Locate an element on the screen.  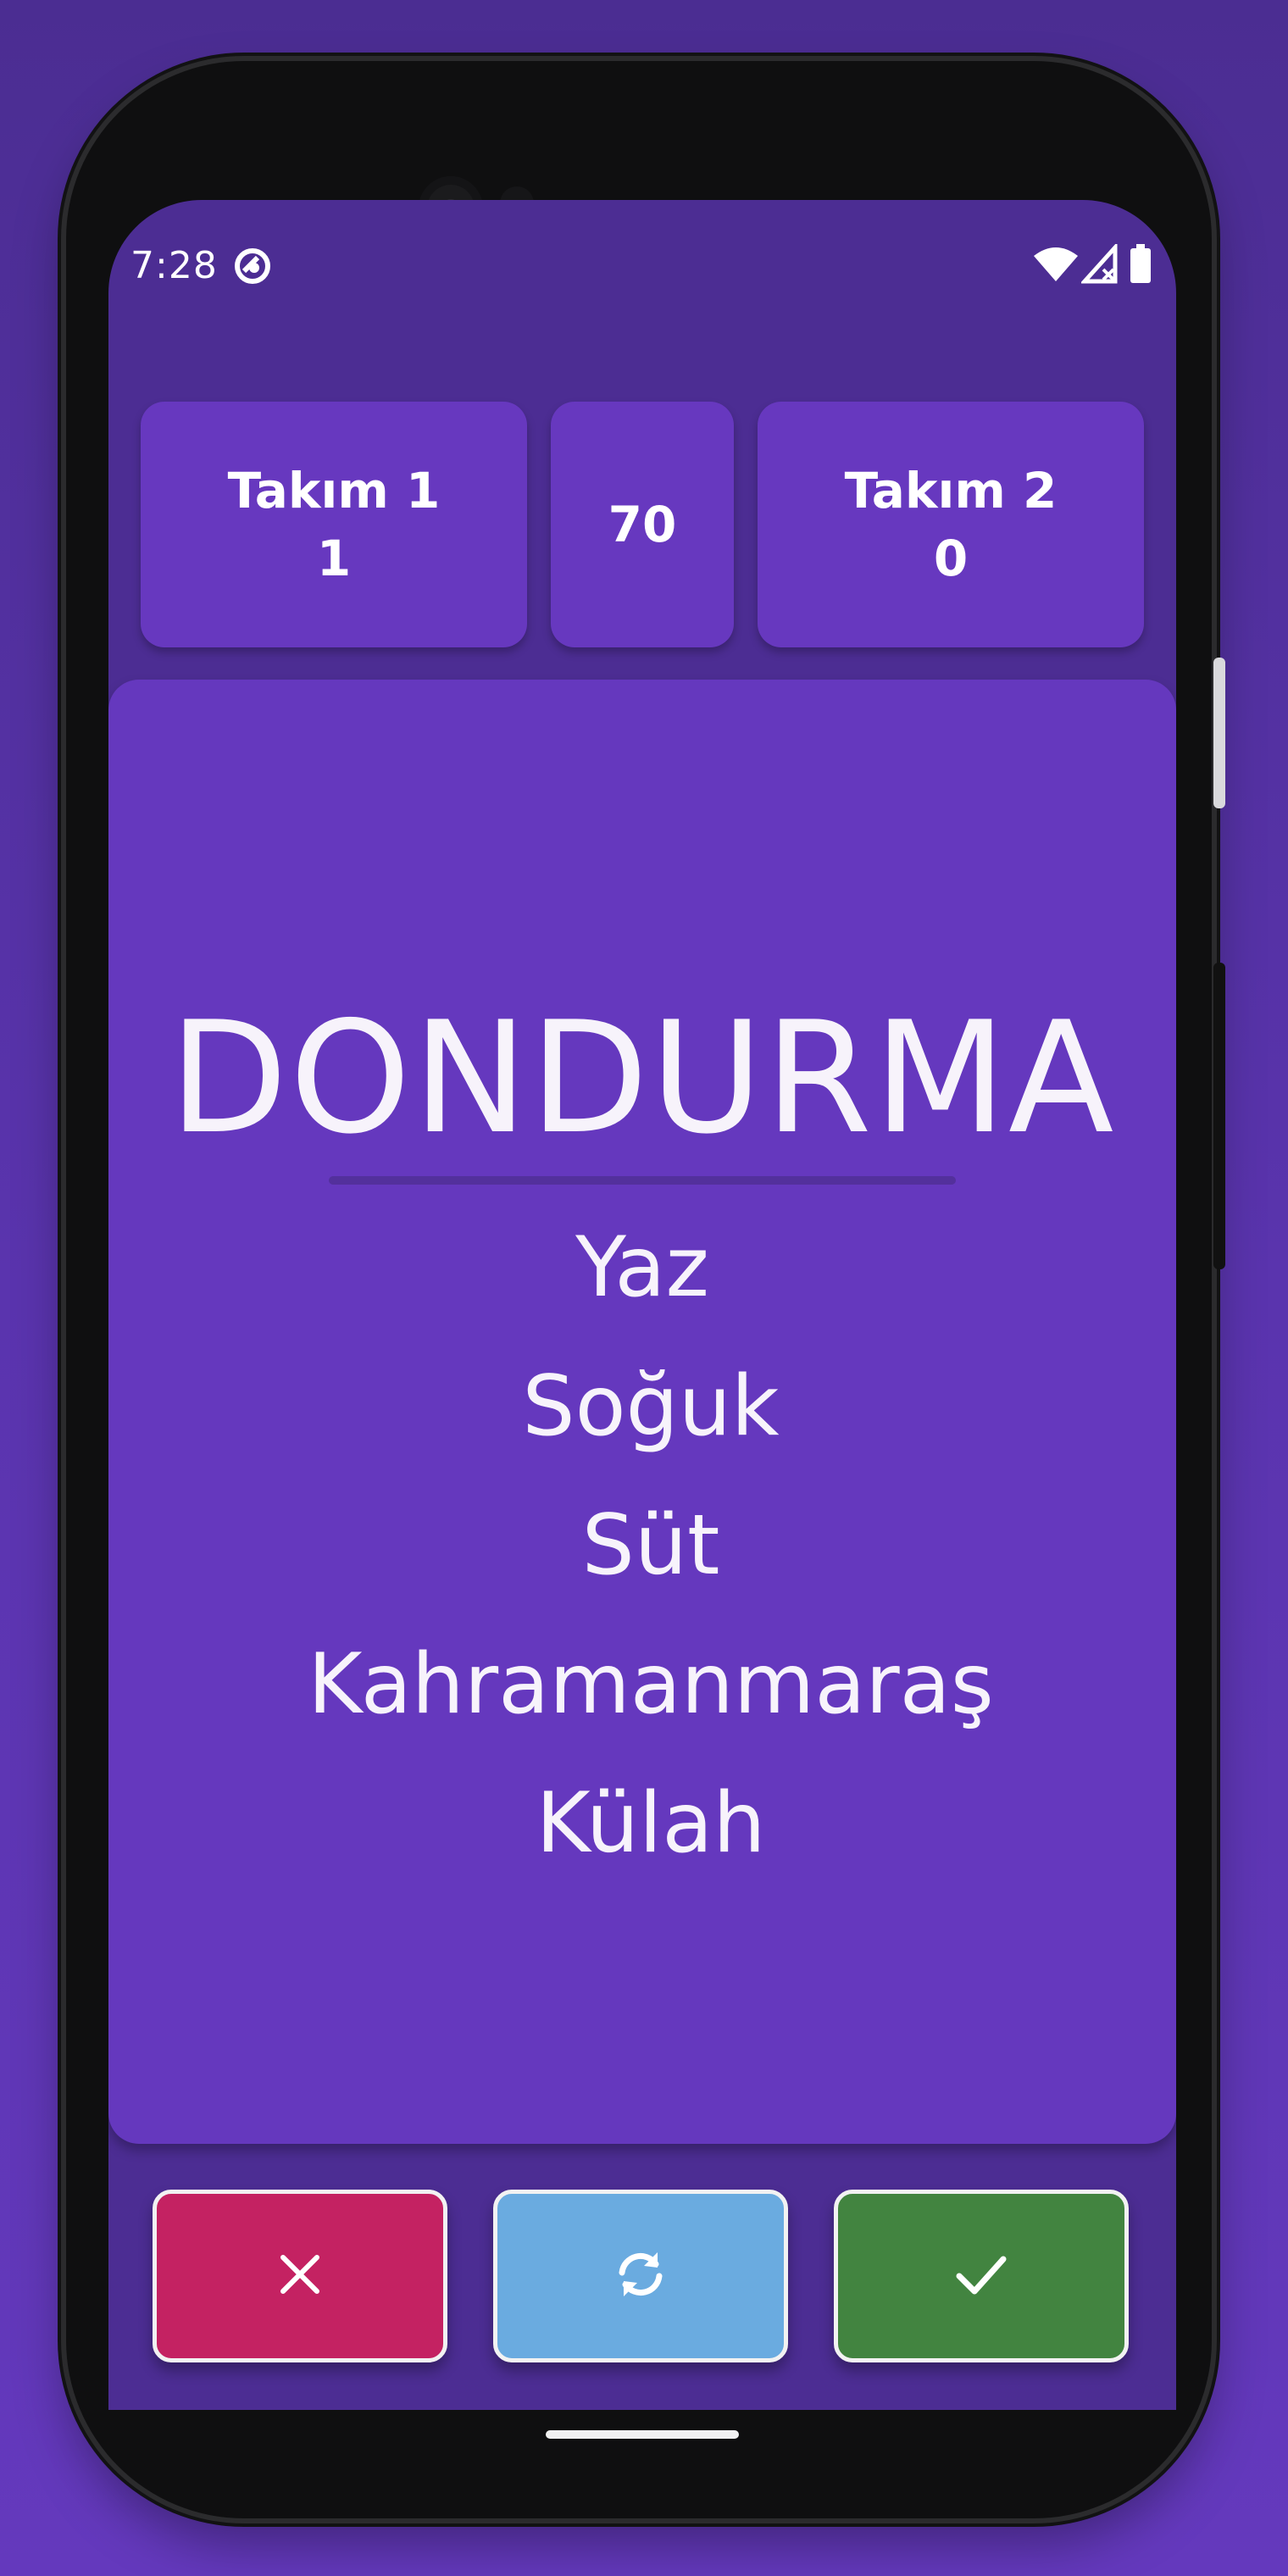
timer-value: 70 is located at coordinates (642, 524).